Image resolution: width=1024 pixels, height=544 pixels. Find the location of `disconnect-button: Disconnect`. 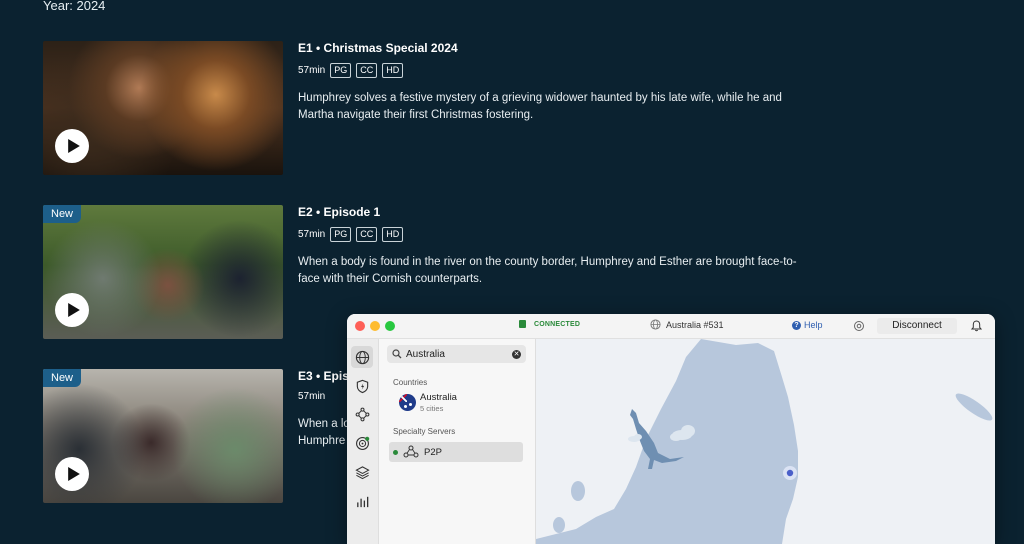

disconnect-button: Disconnect is located at coordinates (917, 326).